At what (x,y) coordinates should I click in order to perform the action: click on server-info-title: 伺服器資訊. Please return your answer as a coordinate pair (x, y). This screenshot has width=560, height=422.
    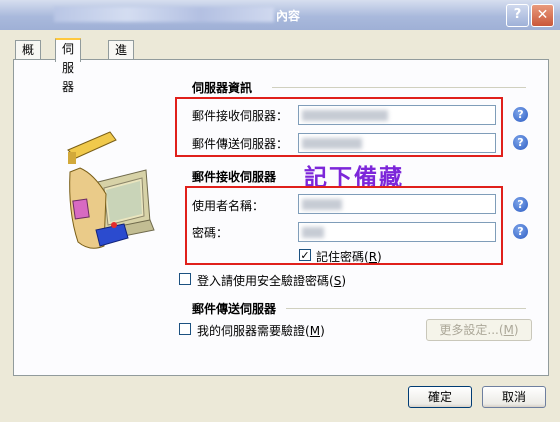
    Looking at the image, I should click on (222, 88).